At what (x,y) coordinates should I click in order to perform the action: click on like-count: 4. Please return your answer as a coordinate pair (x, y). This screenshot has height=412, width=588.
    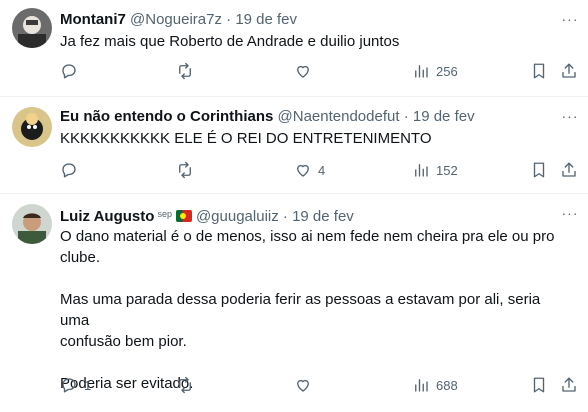
    Looking at the image, I should click on (322, 170).